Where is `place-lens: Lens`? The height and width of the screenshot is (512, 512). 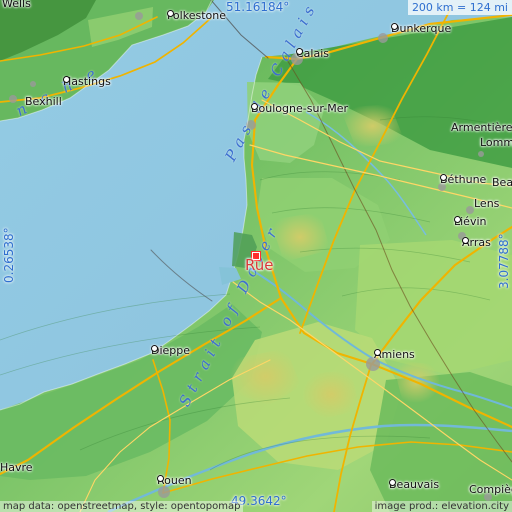 place-lens: Lens is located at coordinates (487, 203).